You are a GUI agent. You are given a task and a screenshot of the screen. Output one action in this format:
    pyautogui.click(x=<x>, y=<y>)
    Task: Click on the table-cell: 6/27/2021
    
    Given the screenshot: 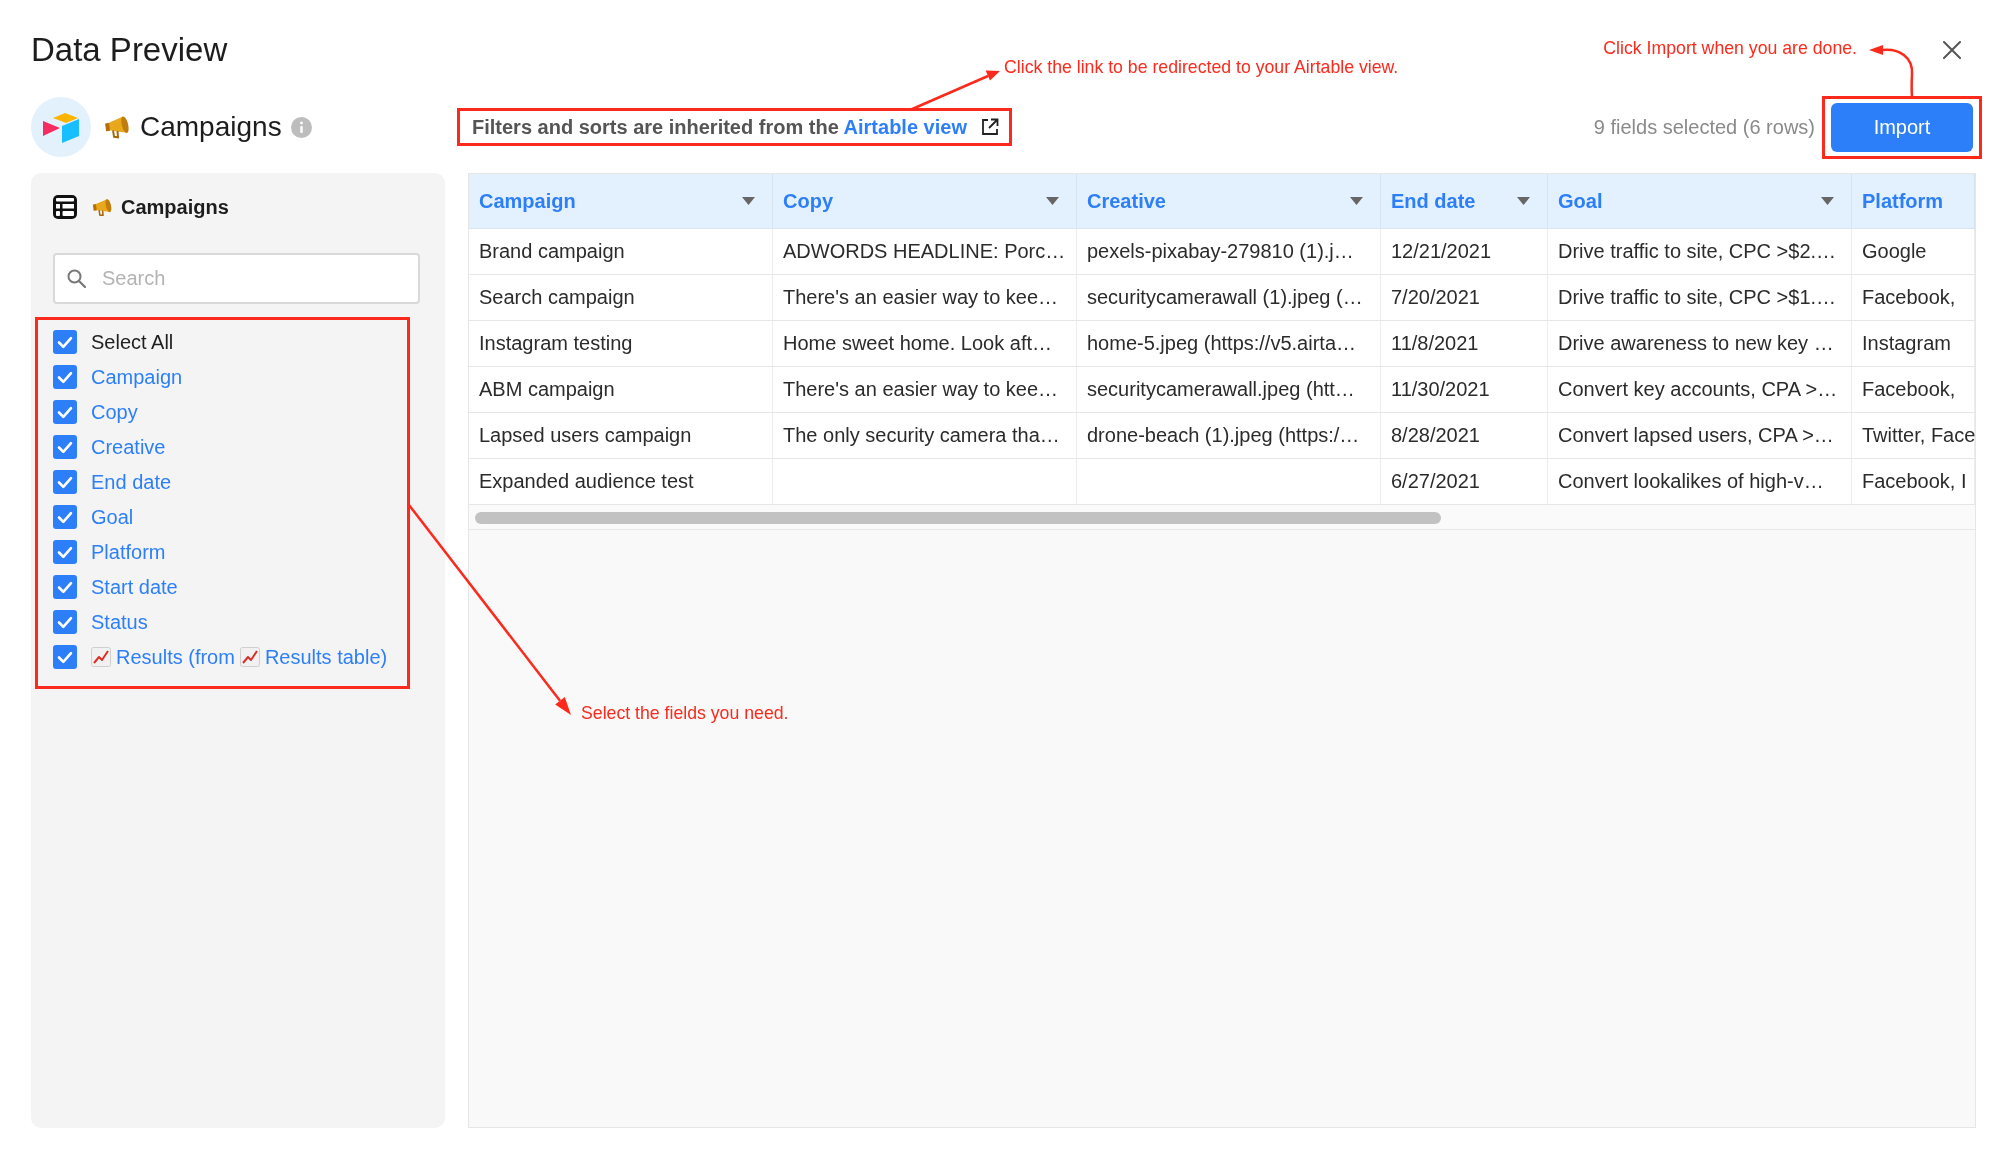 What is the action you would take?
    pyautogui.click(x=1464, y=482)
    